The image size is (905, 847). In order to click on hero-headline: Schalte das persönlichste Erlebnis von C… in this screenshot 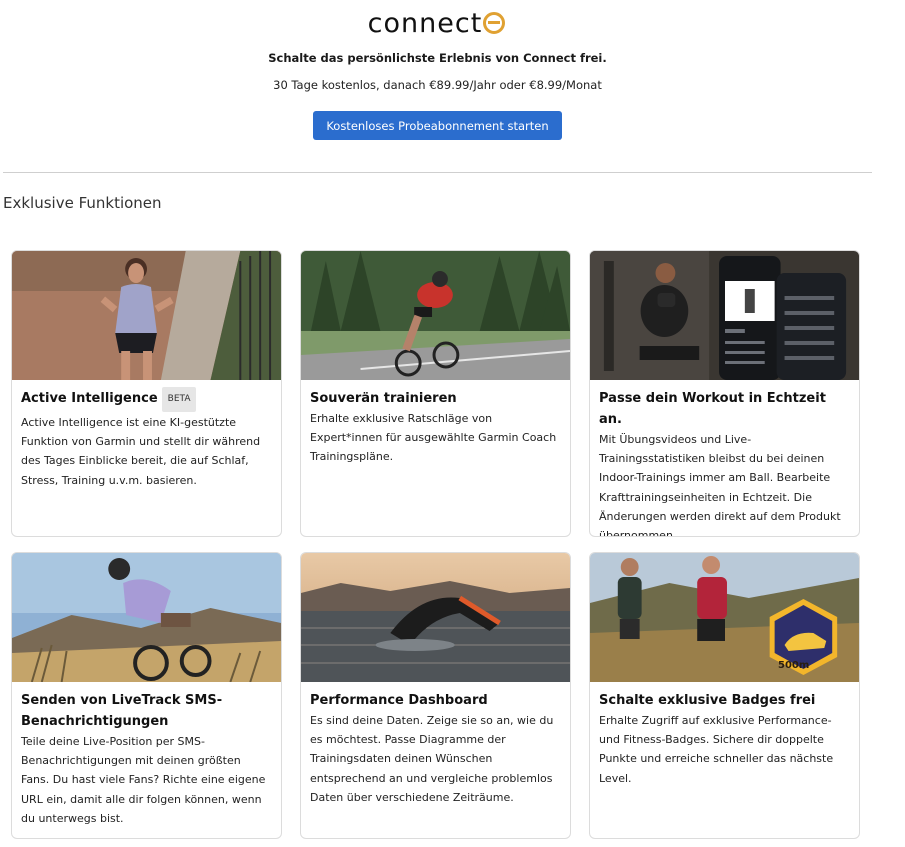, I will do `click(437, 58)`.